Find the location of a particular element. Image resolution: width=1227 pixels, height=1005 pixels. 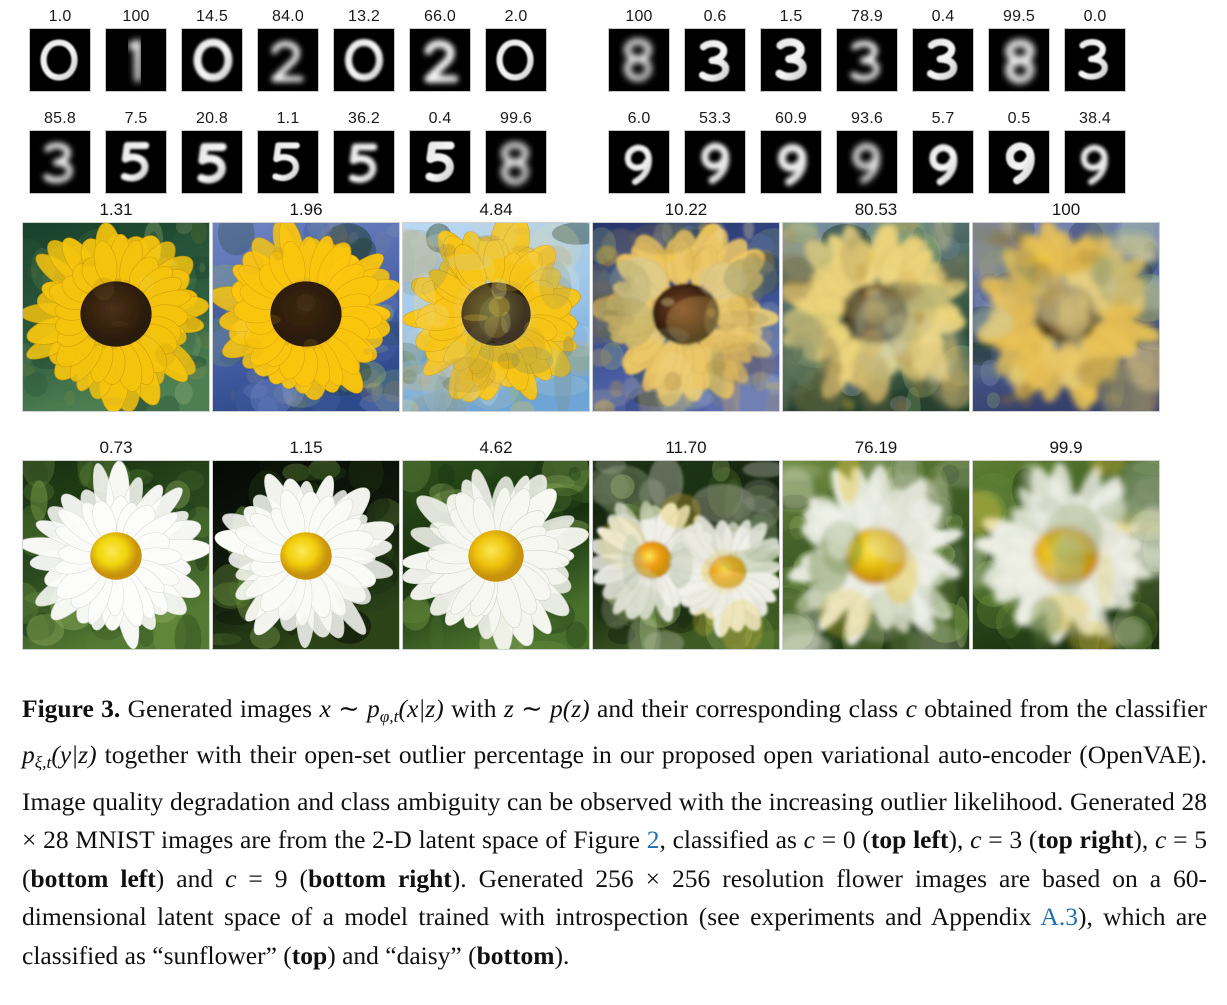

outlier-percentage-label: 0.6 is located at coordinates (715, 16).